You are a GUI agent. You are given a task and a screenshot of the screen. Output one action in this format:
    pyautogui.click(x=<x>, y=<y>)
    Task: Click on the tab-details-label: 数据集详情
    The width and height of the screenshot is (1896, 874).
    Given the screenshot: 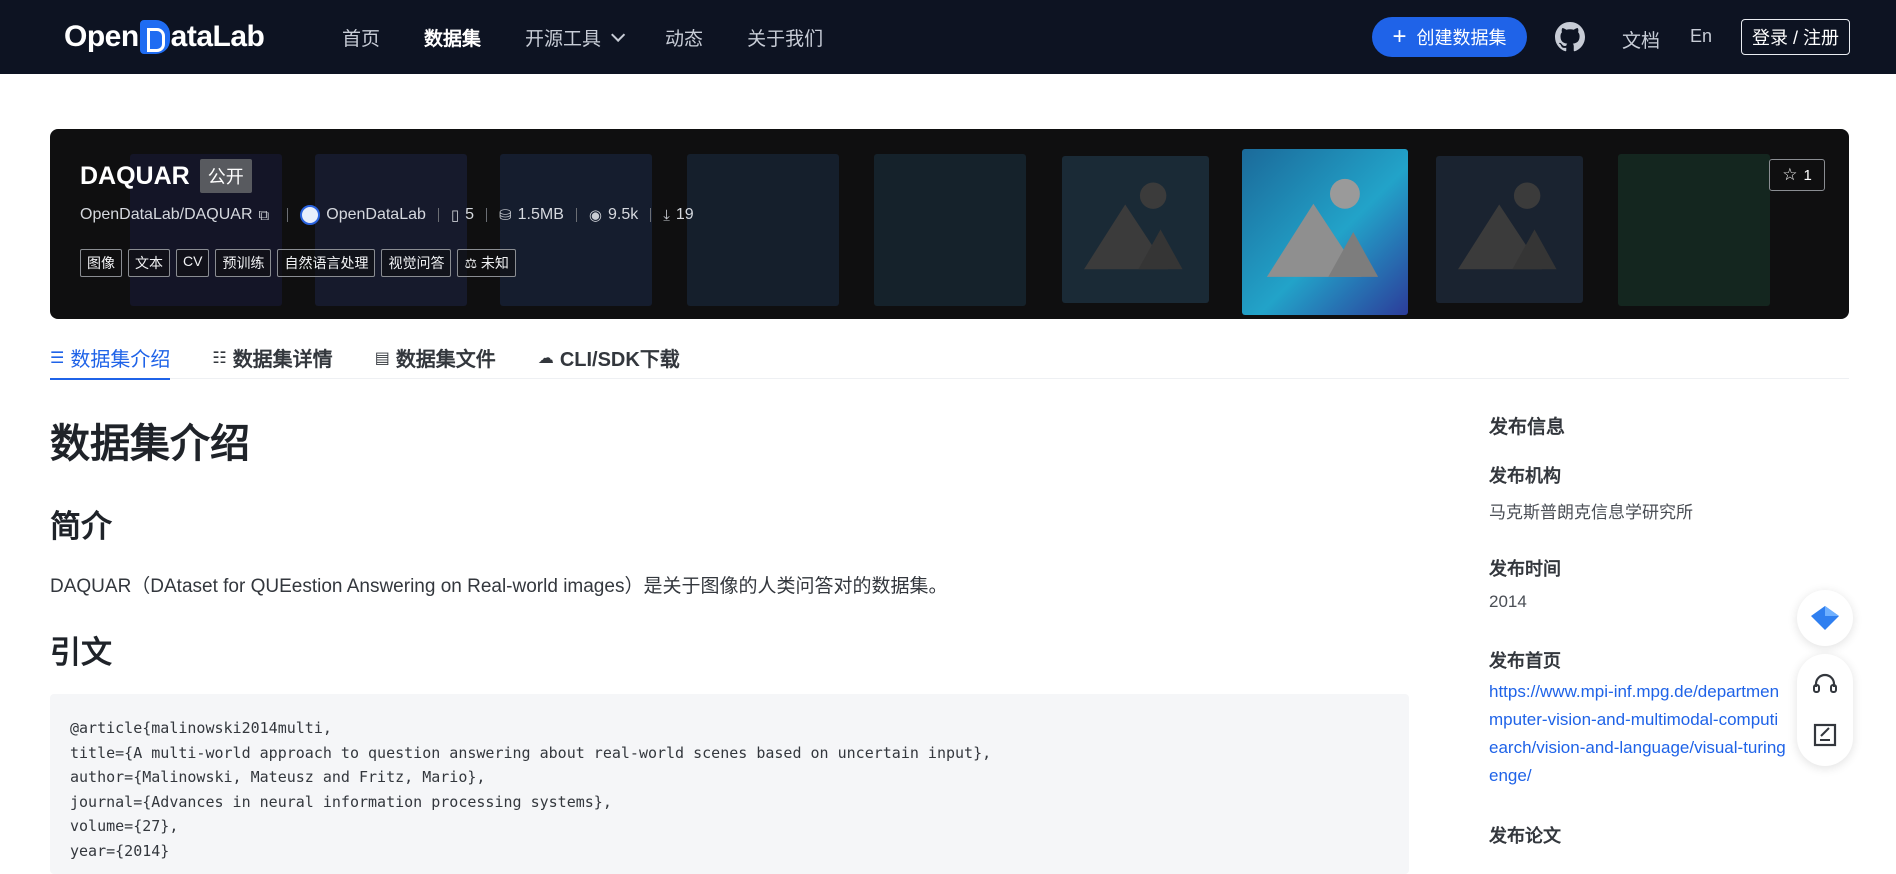 What is the action you would take?
    pyautogui.click(x=282, y=360)
    